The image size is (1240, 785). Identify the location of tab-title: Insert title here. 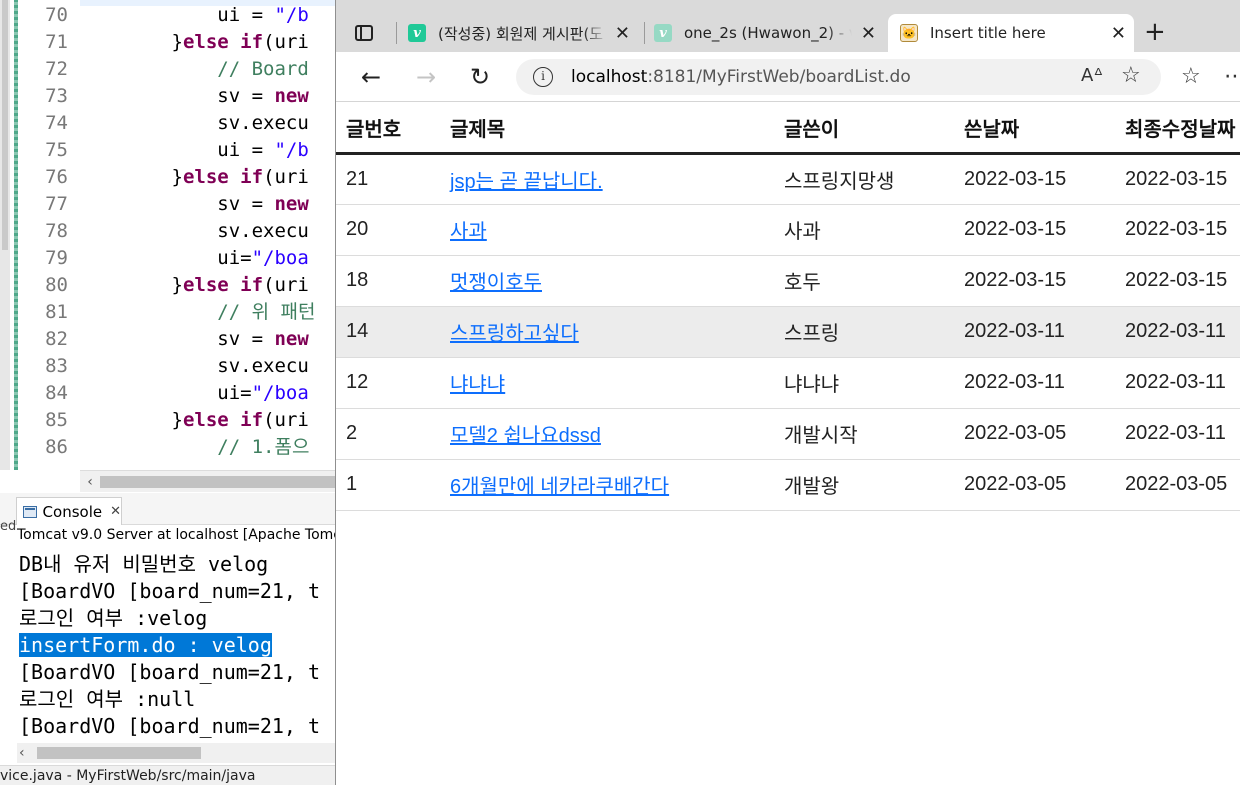
(988, 33).